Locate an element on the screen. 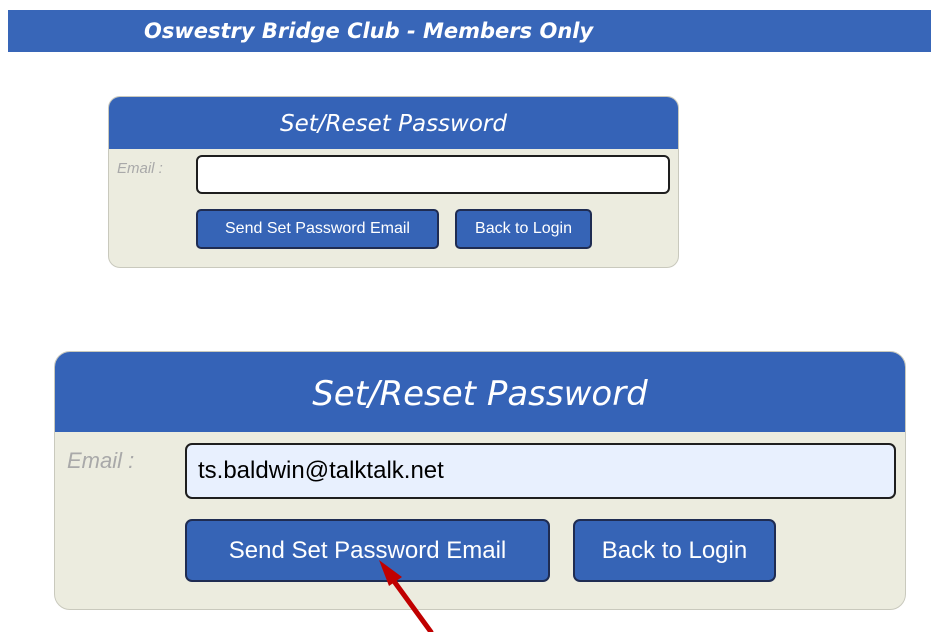 The width and height of the screenshot is (931, 632). pointer-arrow-icon is located at coordinates (406, 596).